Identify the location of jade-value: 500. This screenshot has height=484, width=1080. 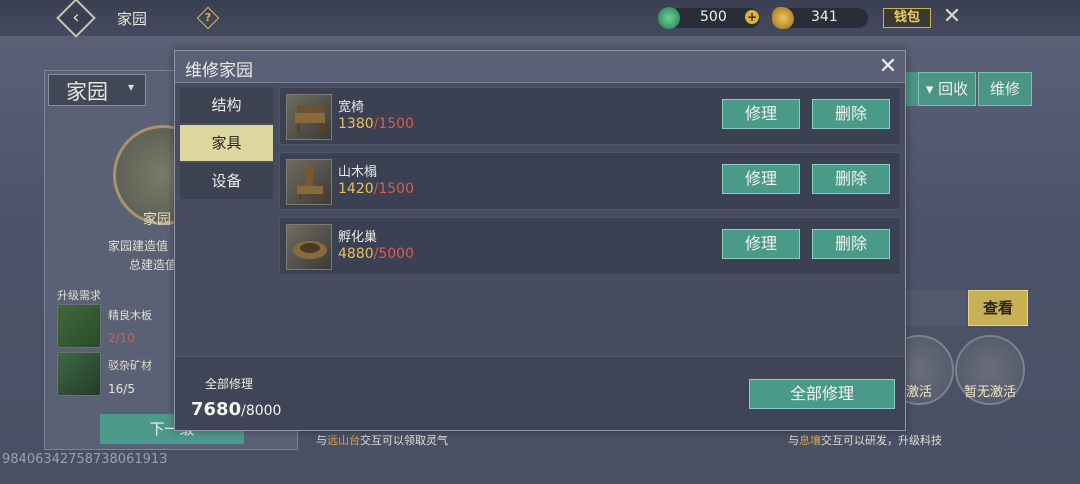
(713, 17).